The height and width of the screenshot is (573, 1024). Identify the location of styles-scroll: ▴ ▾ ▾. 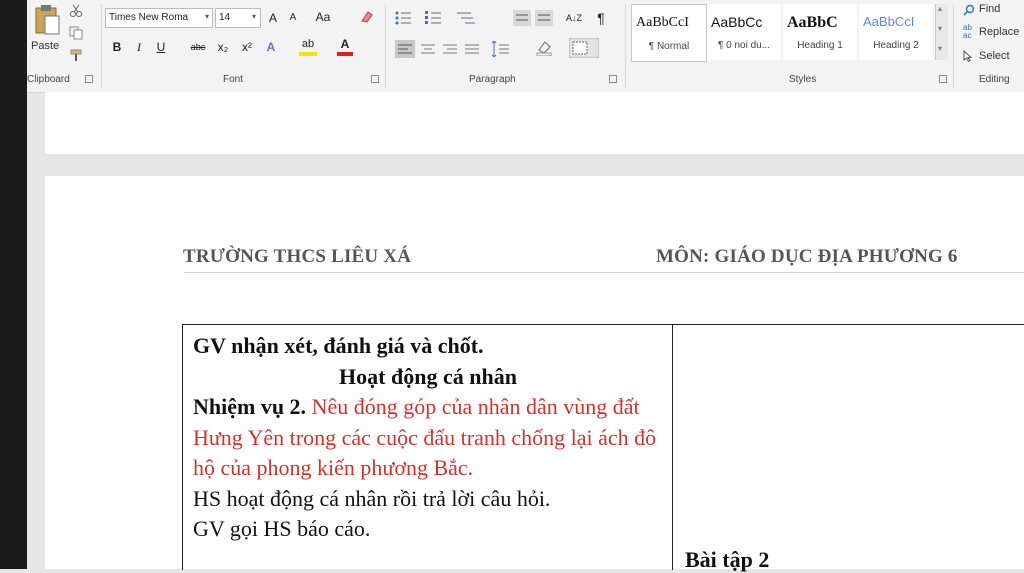
(941, 32).